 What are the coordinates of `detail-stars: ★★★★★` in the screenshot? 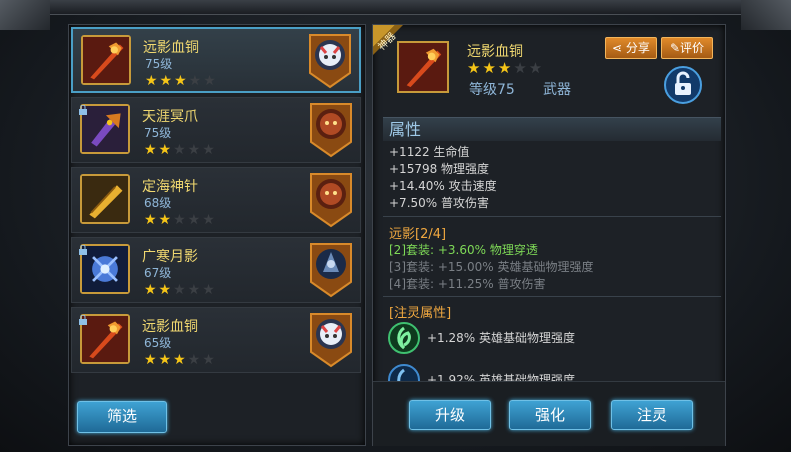 It's located at (506, 68).